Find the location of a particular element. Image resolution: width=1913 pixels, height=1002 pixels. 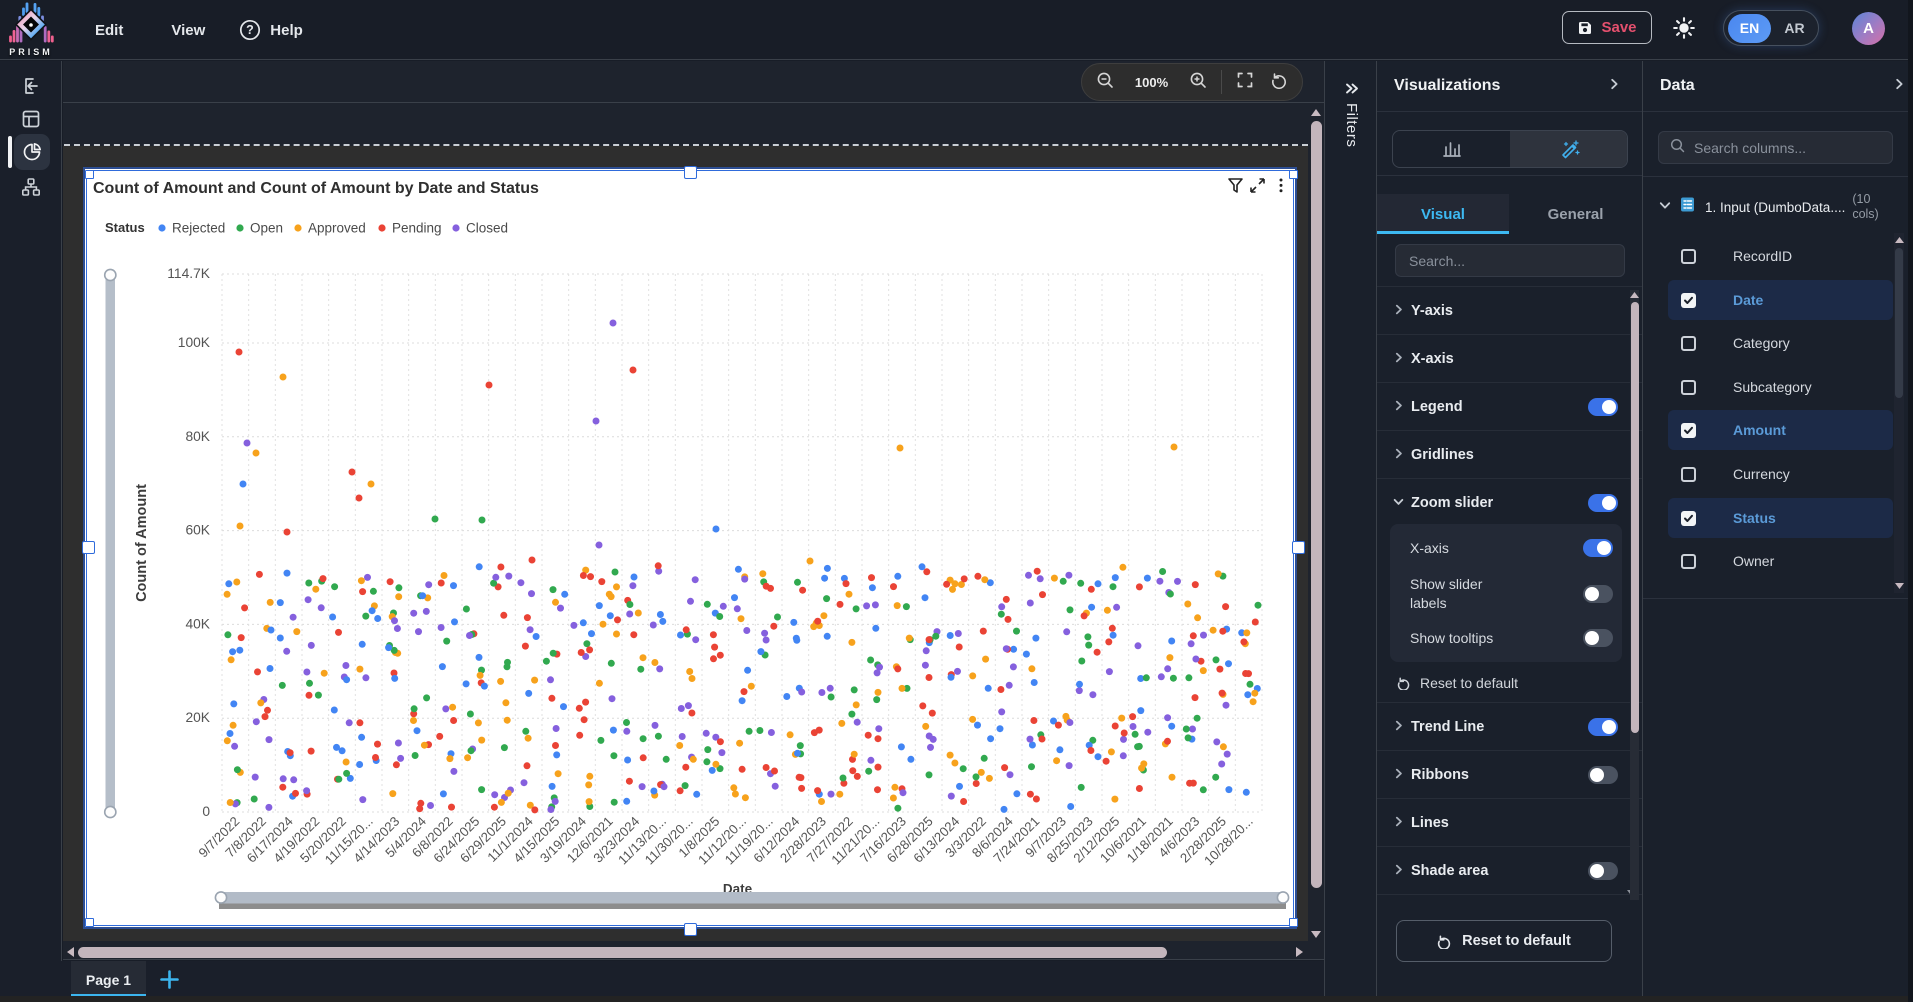

svg-text: Count of Amount is located at coordinates (142, 543).